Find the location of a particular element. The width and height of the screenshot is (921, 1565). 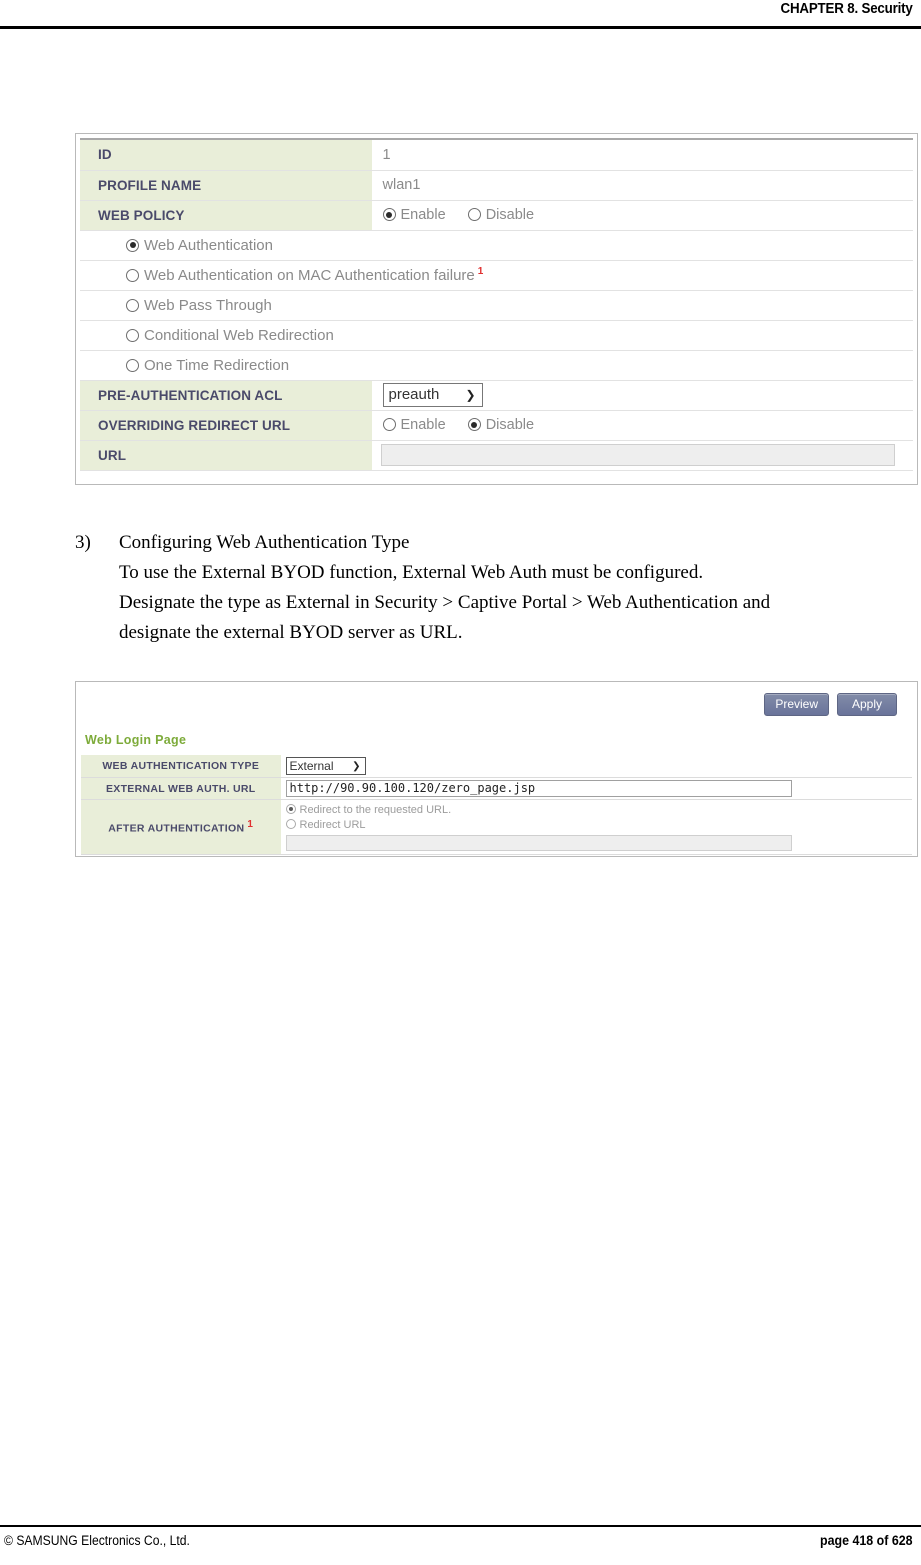

row-label-id: ID is located at coordinates (226, 155).